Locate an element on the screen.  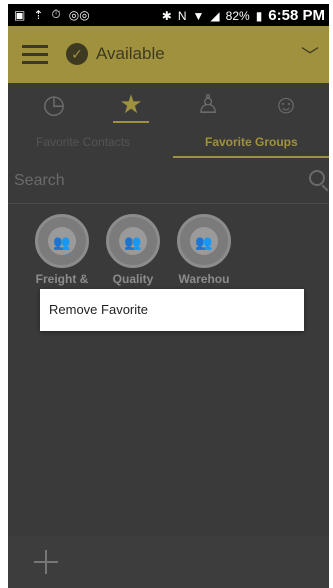
battery-icon: ▮ is located at coordinates (259, 15).